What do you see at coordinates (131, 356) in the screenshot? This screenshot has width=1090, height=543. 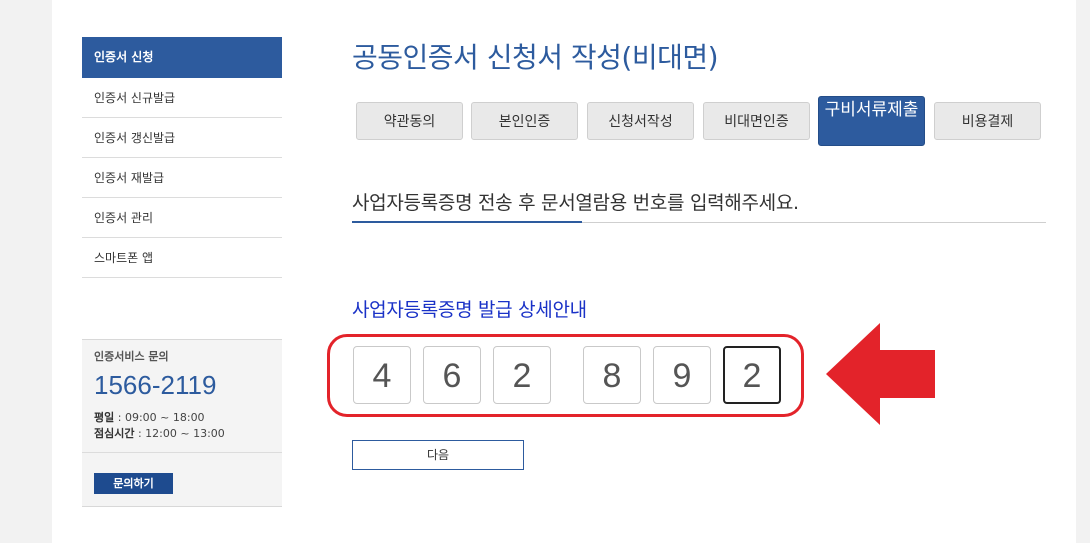 I see `contact-title: 인증서비스 문의` at bounding box center [131, 356].